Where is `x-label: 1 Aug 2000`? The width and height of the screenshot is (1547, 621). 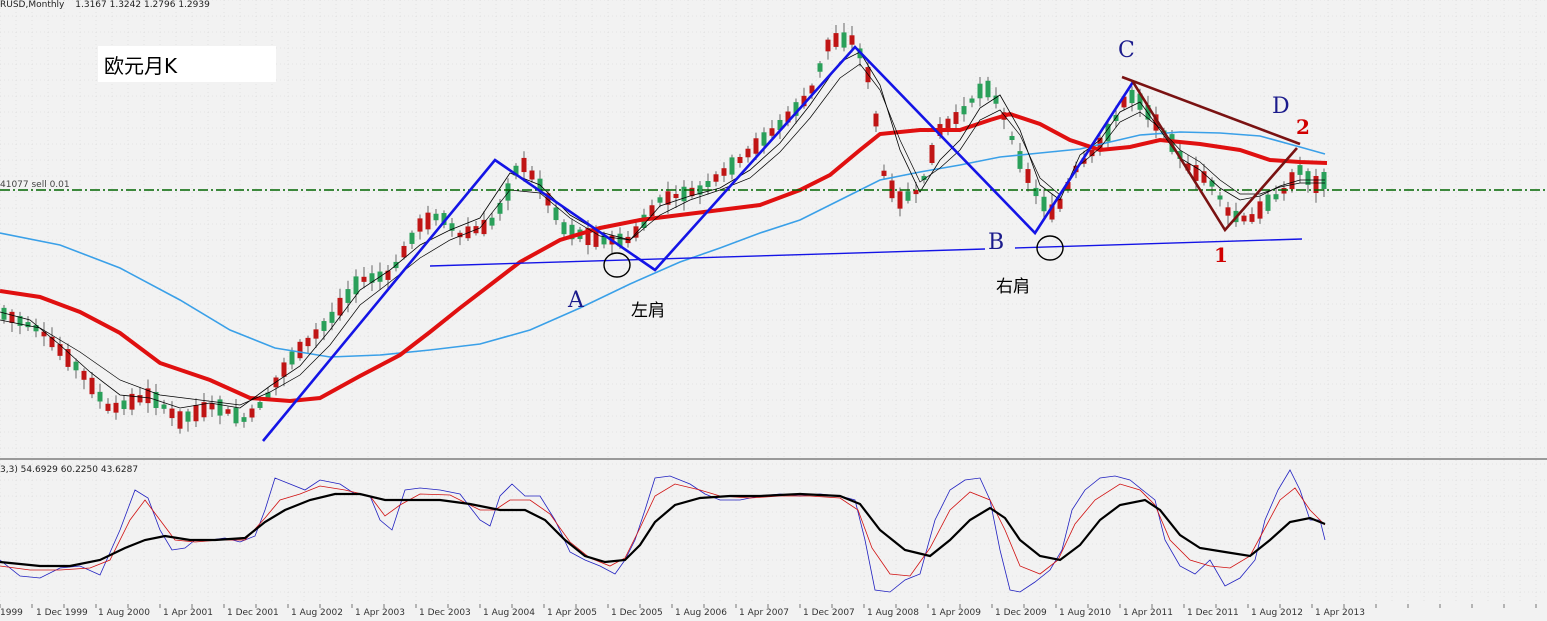
x-label: 1 Aug 2000 is located at coordinates (124, 613).